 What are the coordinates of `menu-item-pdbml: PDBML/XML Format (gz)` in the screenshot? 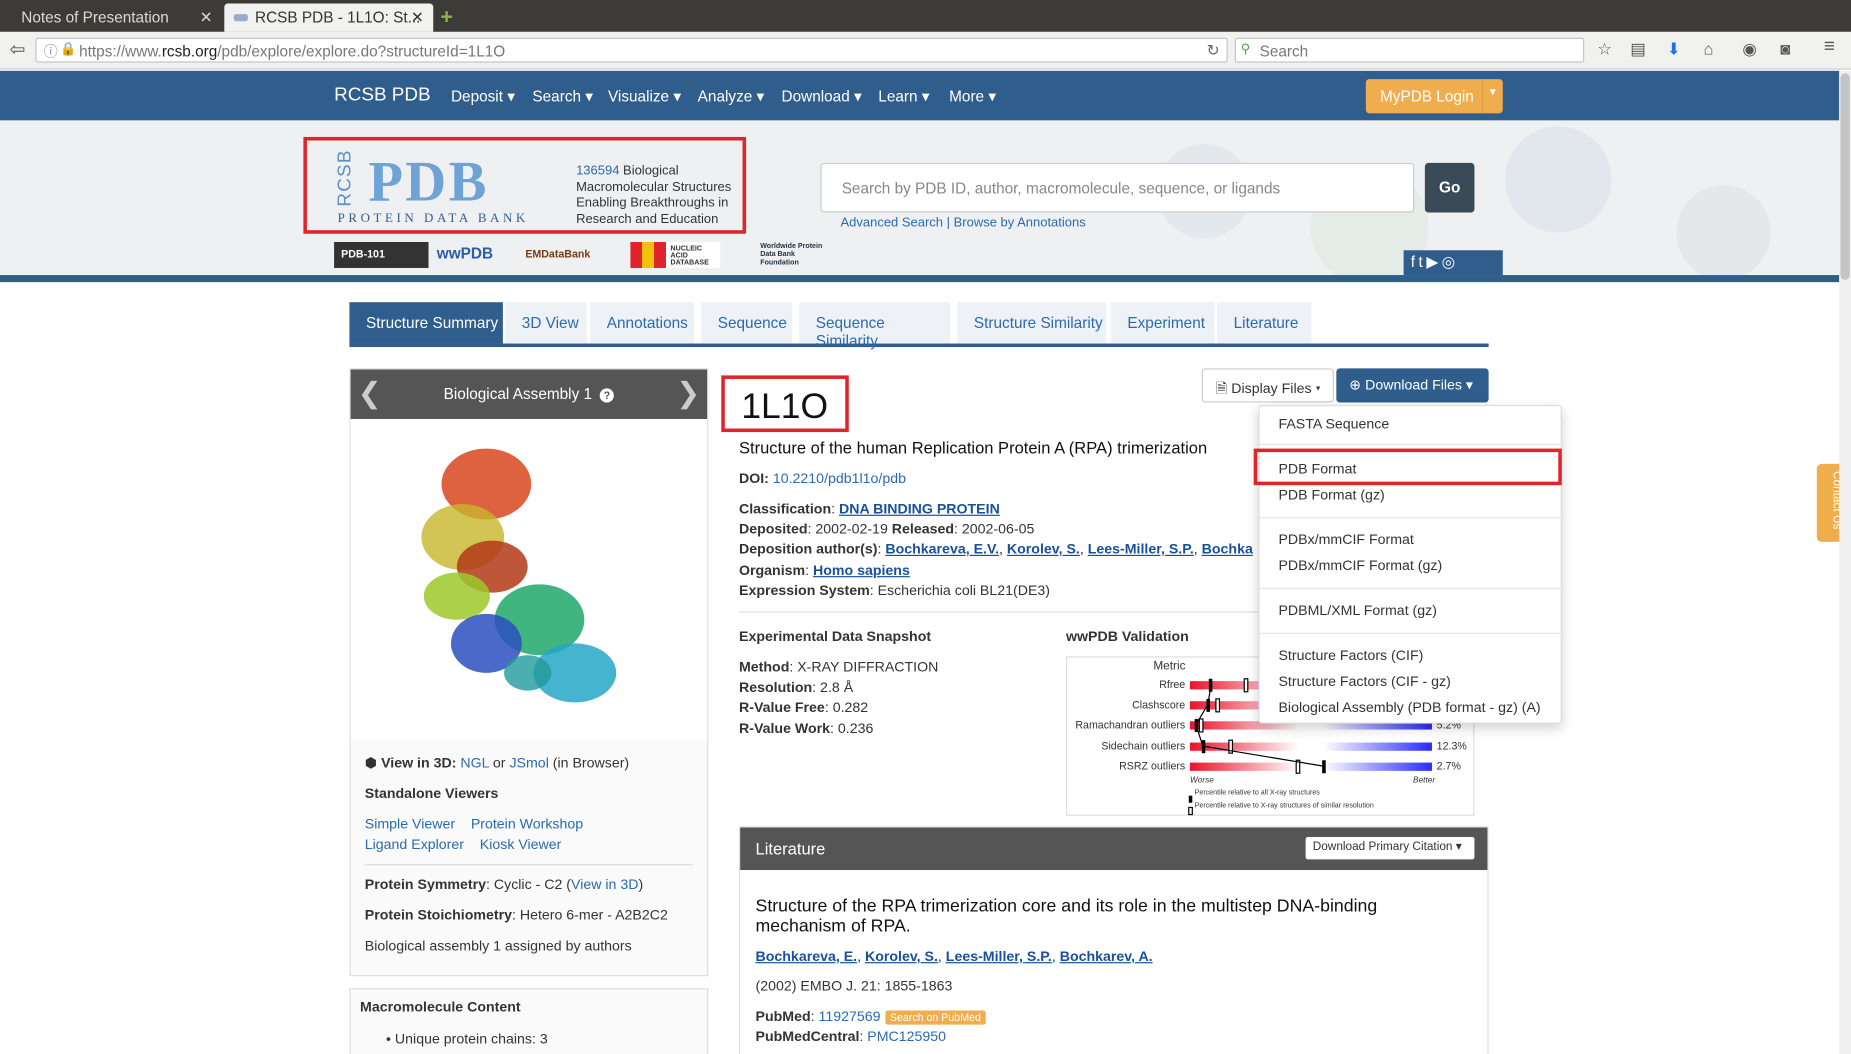 It's located at (1357, 610).